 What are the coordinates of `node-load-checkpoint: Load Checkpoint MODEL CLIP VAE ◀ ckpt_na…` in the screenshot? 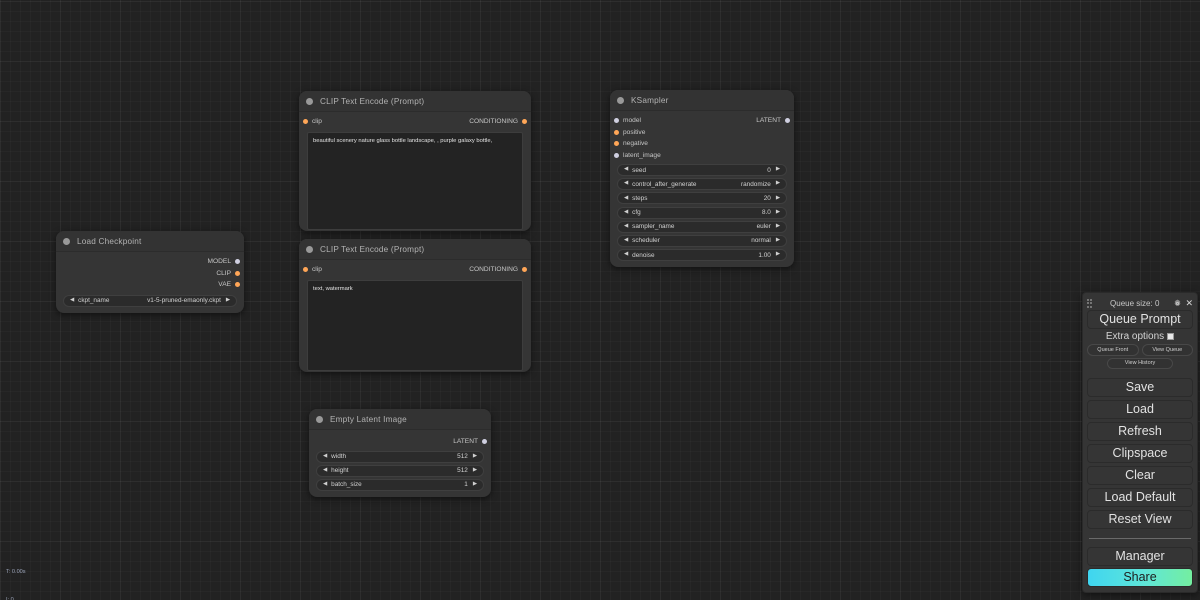 It's located at (150, 272).